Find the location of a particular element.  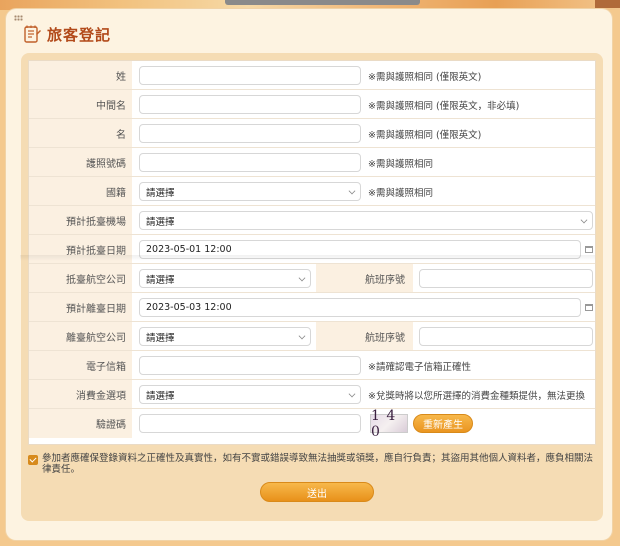

document-edit-icon is located at coordinates (32, 34).